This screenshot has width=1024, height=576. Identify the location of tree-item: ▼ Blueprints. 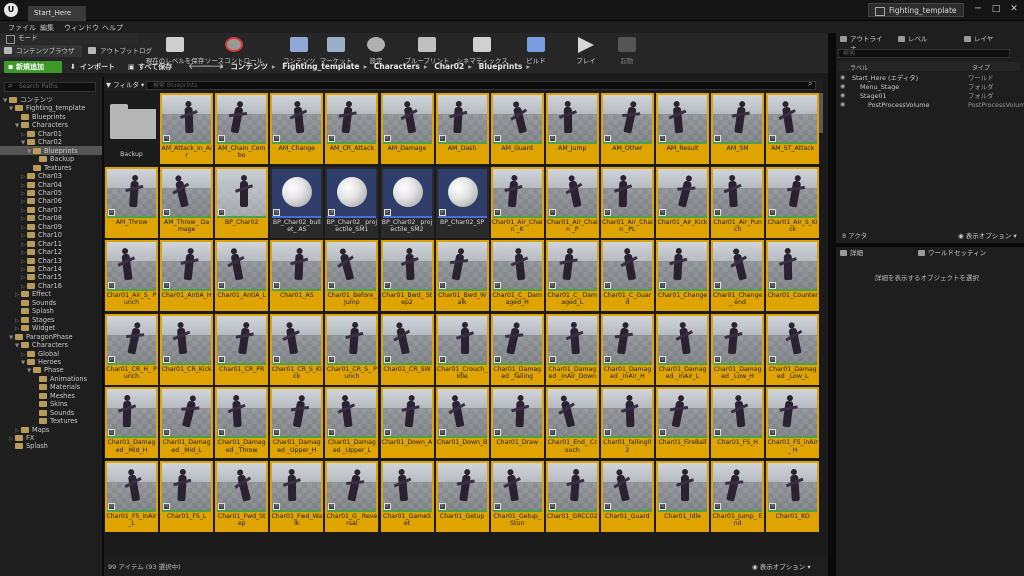
(52, 151).